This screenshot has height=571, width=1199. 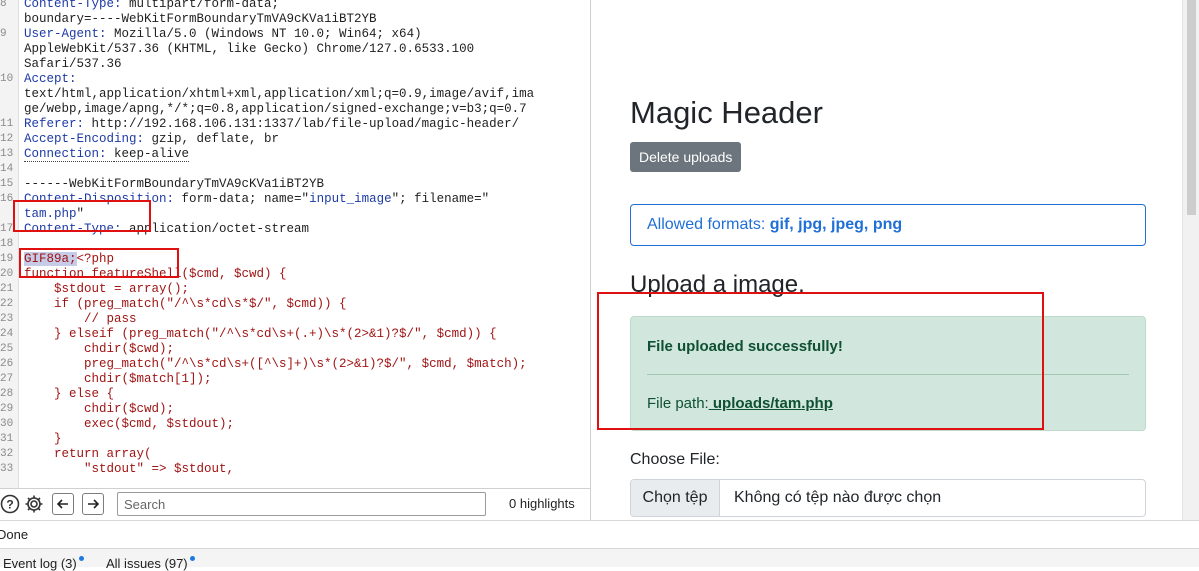 I want to click on settings-gear-icon, so click(x=34, y=504).